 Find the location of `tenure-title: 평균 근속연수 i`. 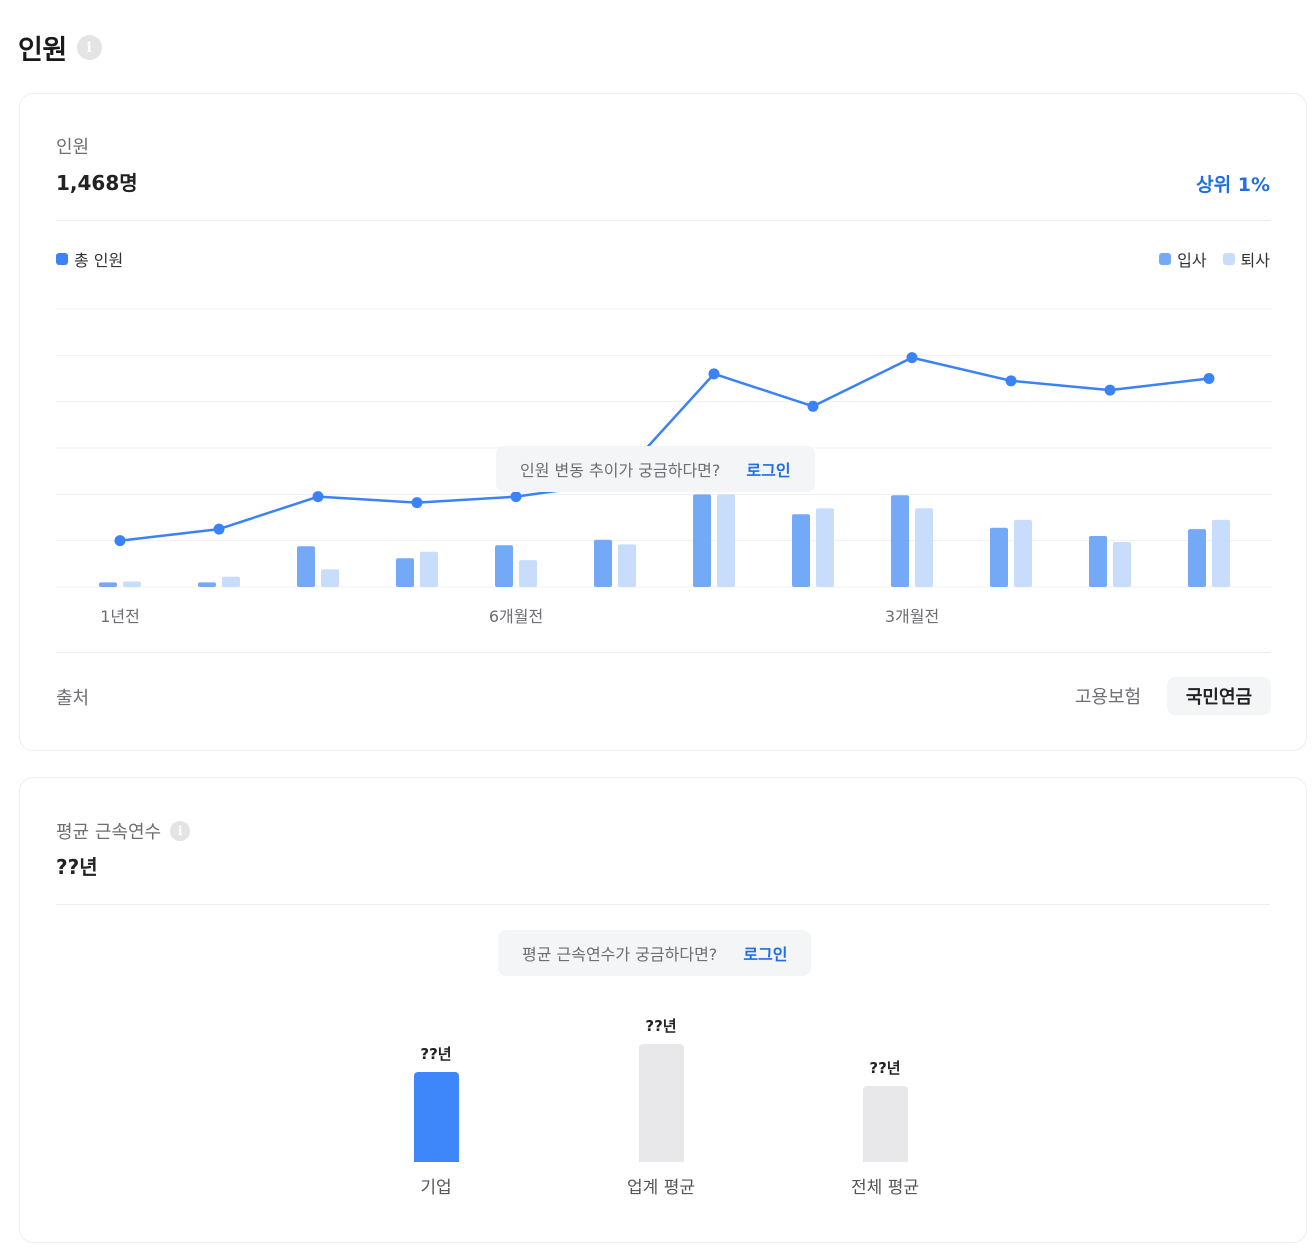

tenure-title: 평균 근속연수 i is located at coordinates (123, 831).